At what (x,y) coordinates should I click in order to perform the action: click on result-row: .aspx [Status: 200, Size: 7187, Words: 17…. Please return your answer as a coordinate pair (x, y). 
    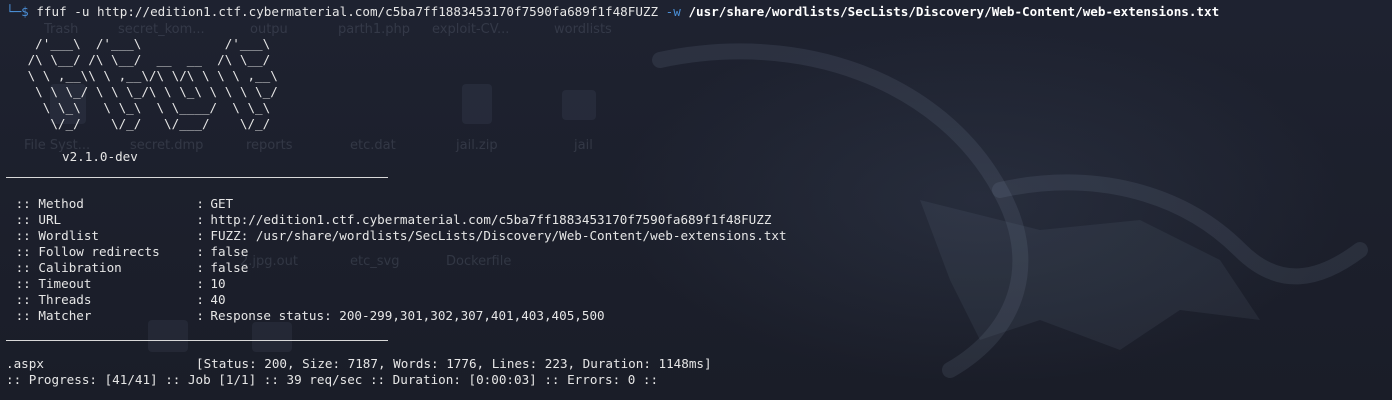
    Looking at the image, I should click on (359, 364).